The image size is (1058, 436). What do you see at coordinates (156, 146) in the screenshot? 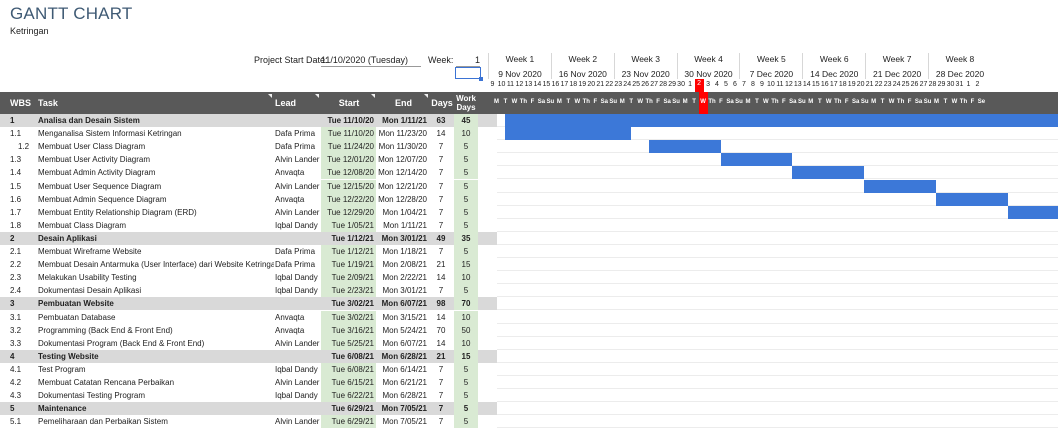
I see `cell-task: Membuat User Class Diagram` at bounding box center [156, 146].